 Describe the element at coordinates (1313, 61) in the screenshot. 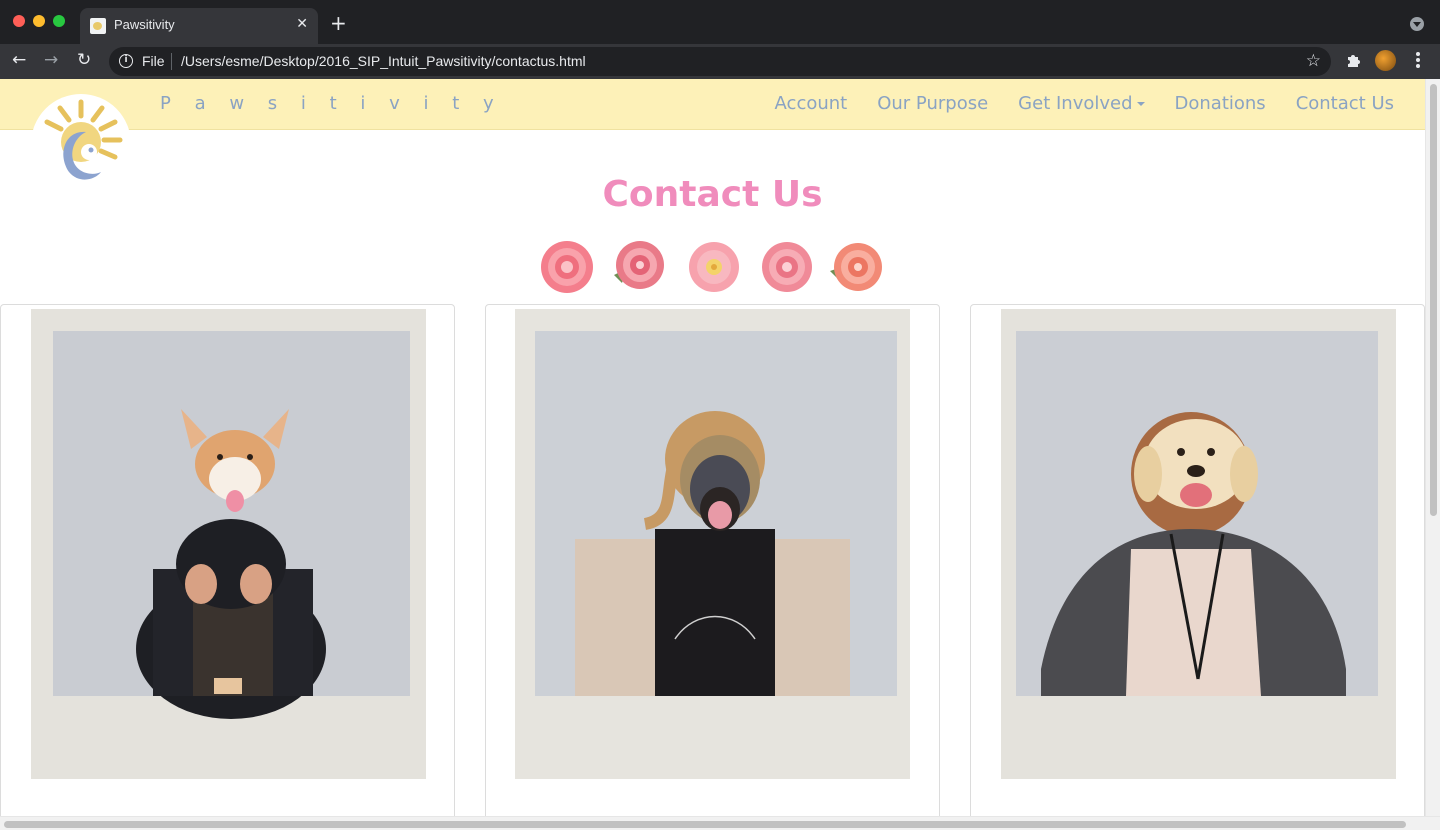

I see `bookmark-star-icon: ☆` at that location.